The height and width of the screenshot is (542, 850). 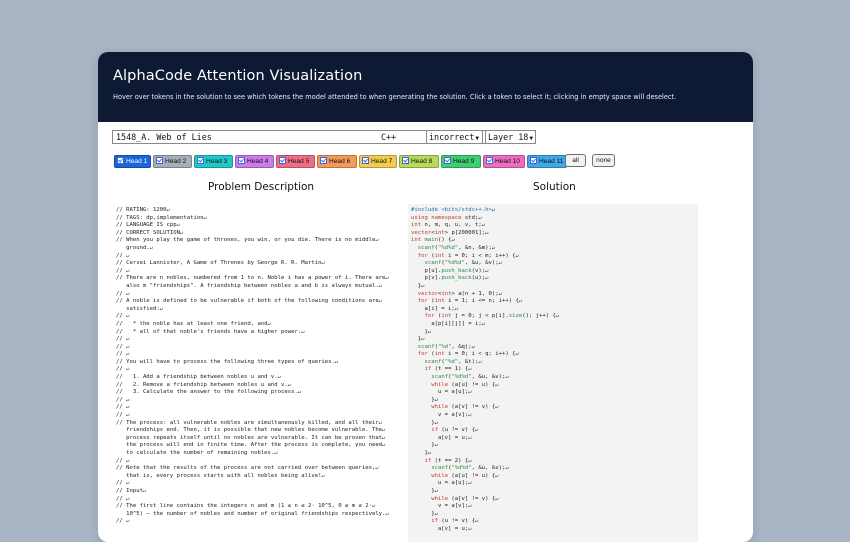 I want to click on solution-line: p[v].push_back(u);↵, so click(x=554, y=279).